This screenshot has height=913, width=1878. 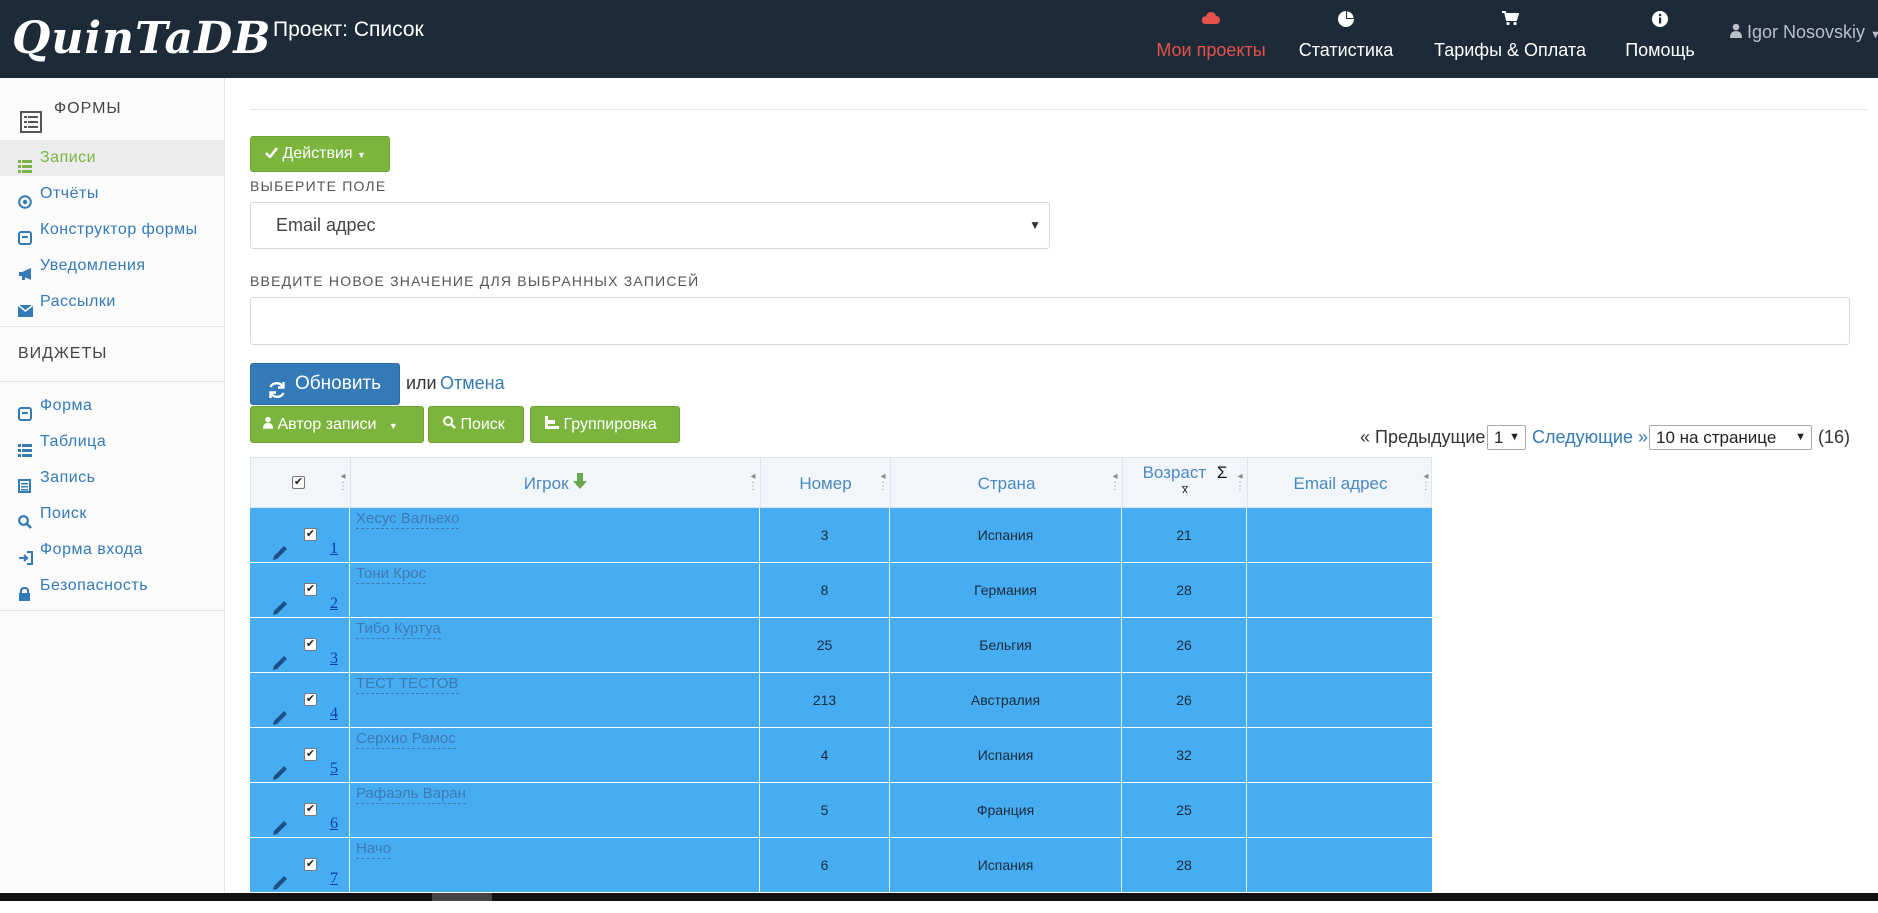 I want to click on select-all-checkbox: ✔, so click(x=298, y=482).